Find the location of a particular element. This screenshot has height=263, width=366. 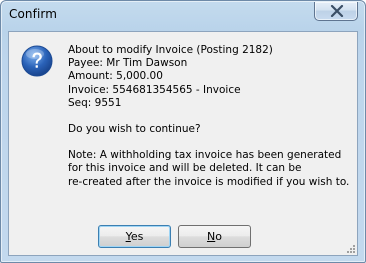

question-text: Do you wish to continue? is located at coordinates (134, 129).